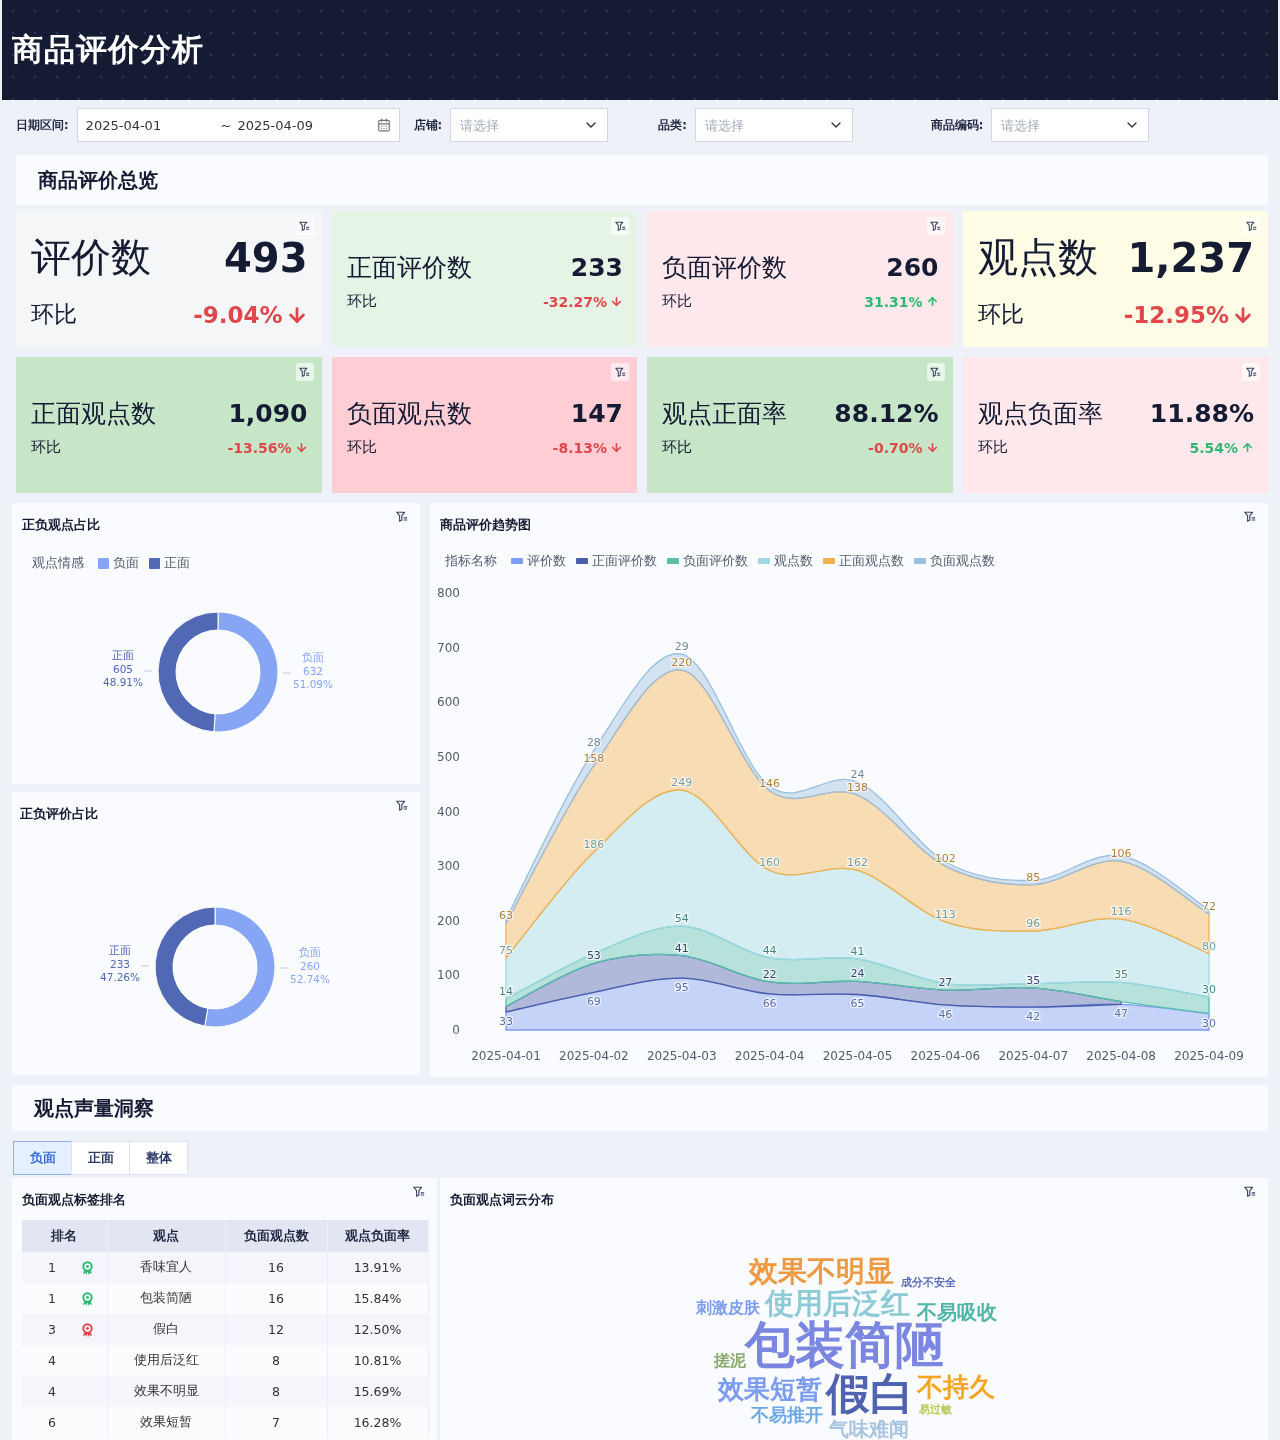 The height and width of the screenshot is (1440, 1280). I want to click on tab: 整体, so click(158, 1158).